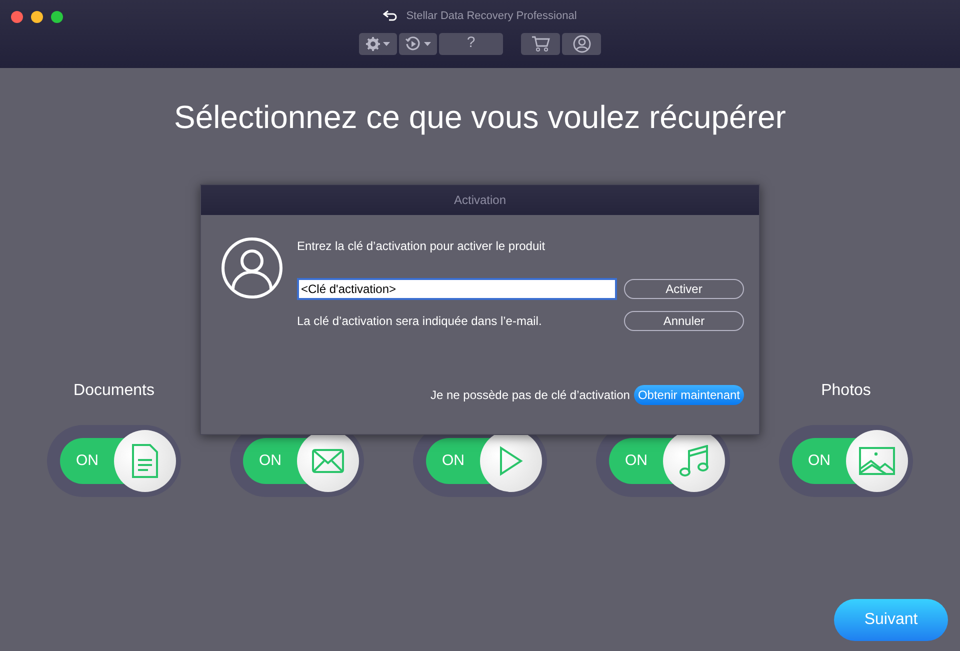  I want to click on toolbar-settings-button, so click(378, 43).